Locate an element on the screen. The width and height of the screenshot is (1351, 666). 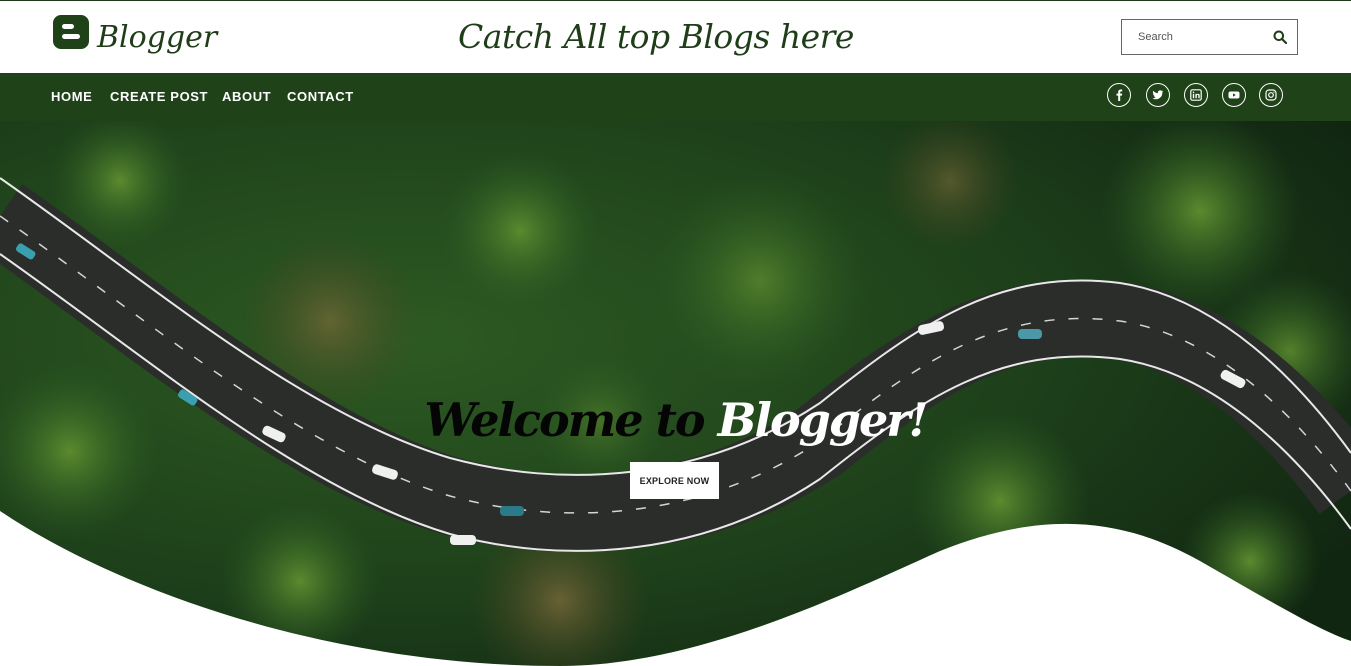
explore-now-button: EXPLORE NOW is located at coordinates (674, 480).